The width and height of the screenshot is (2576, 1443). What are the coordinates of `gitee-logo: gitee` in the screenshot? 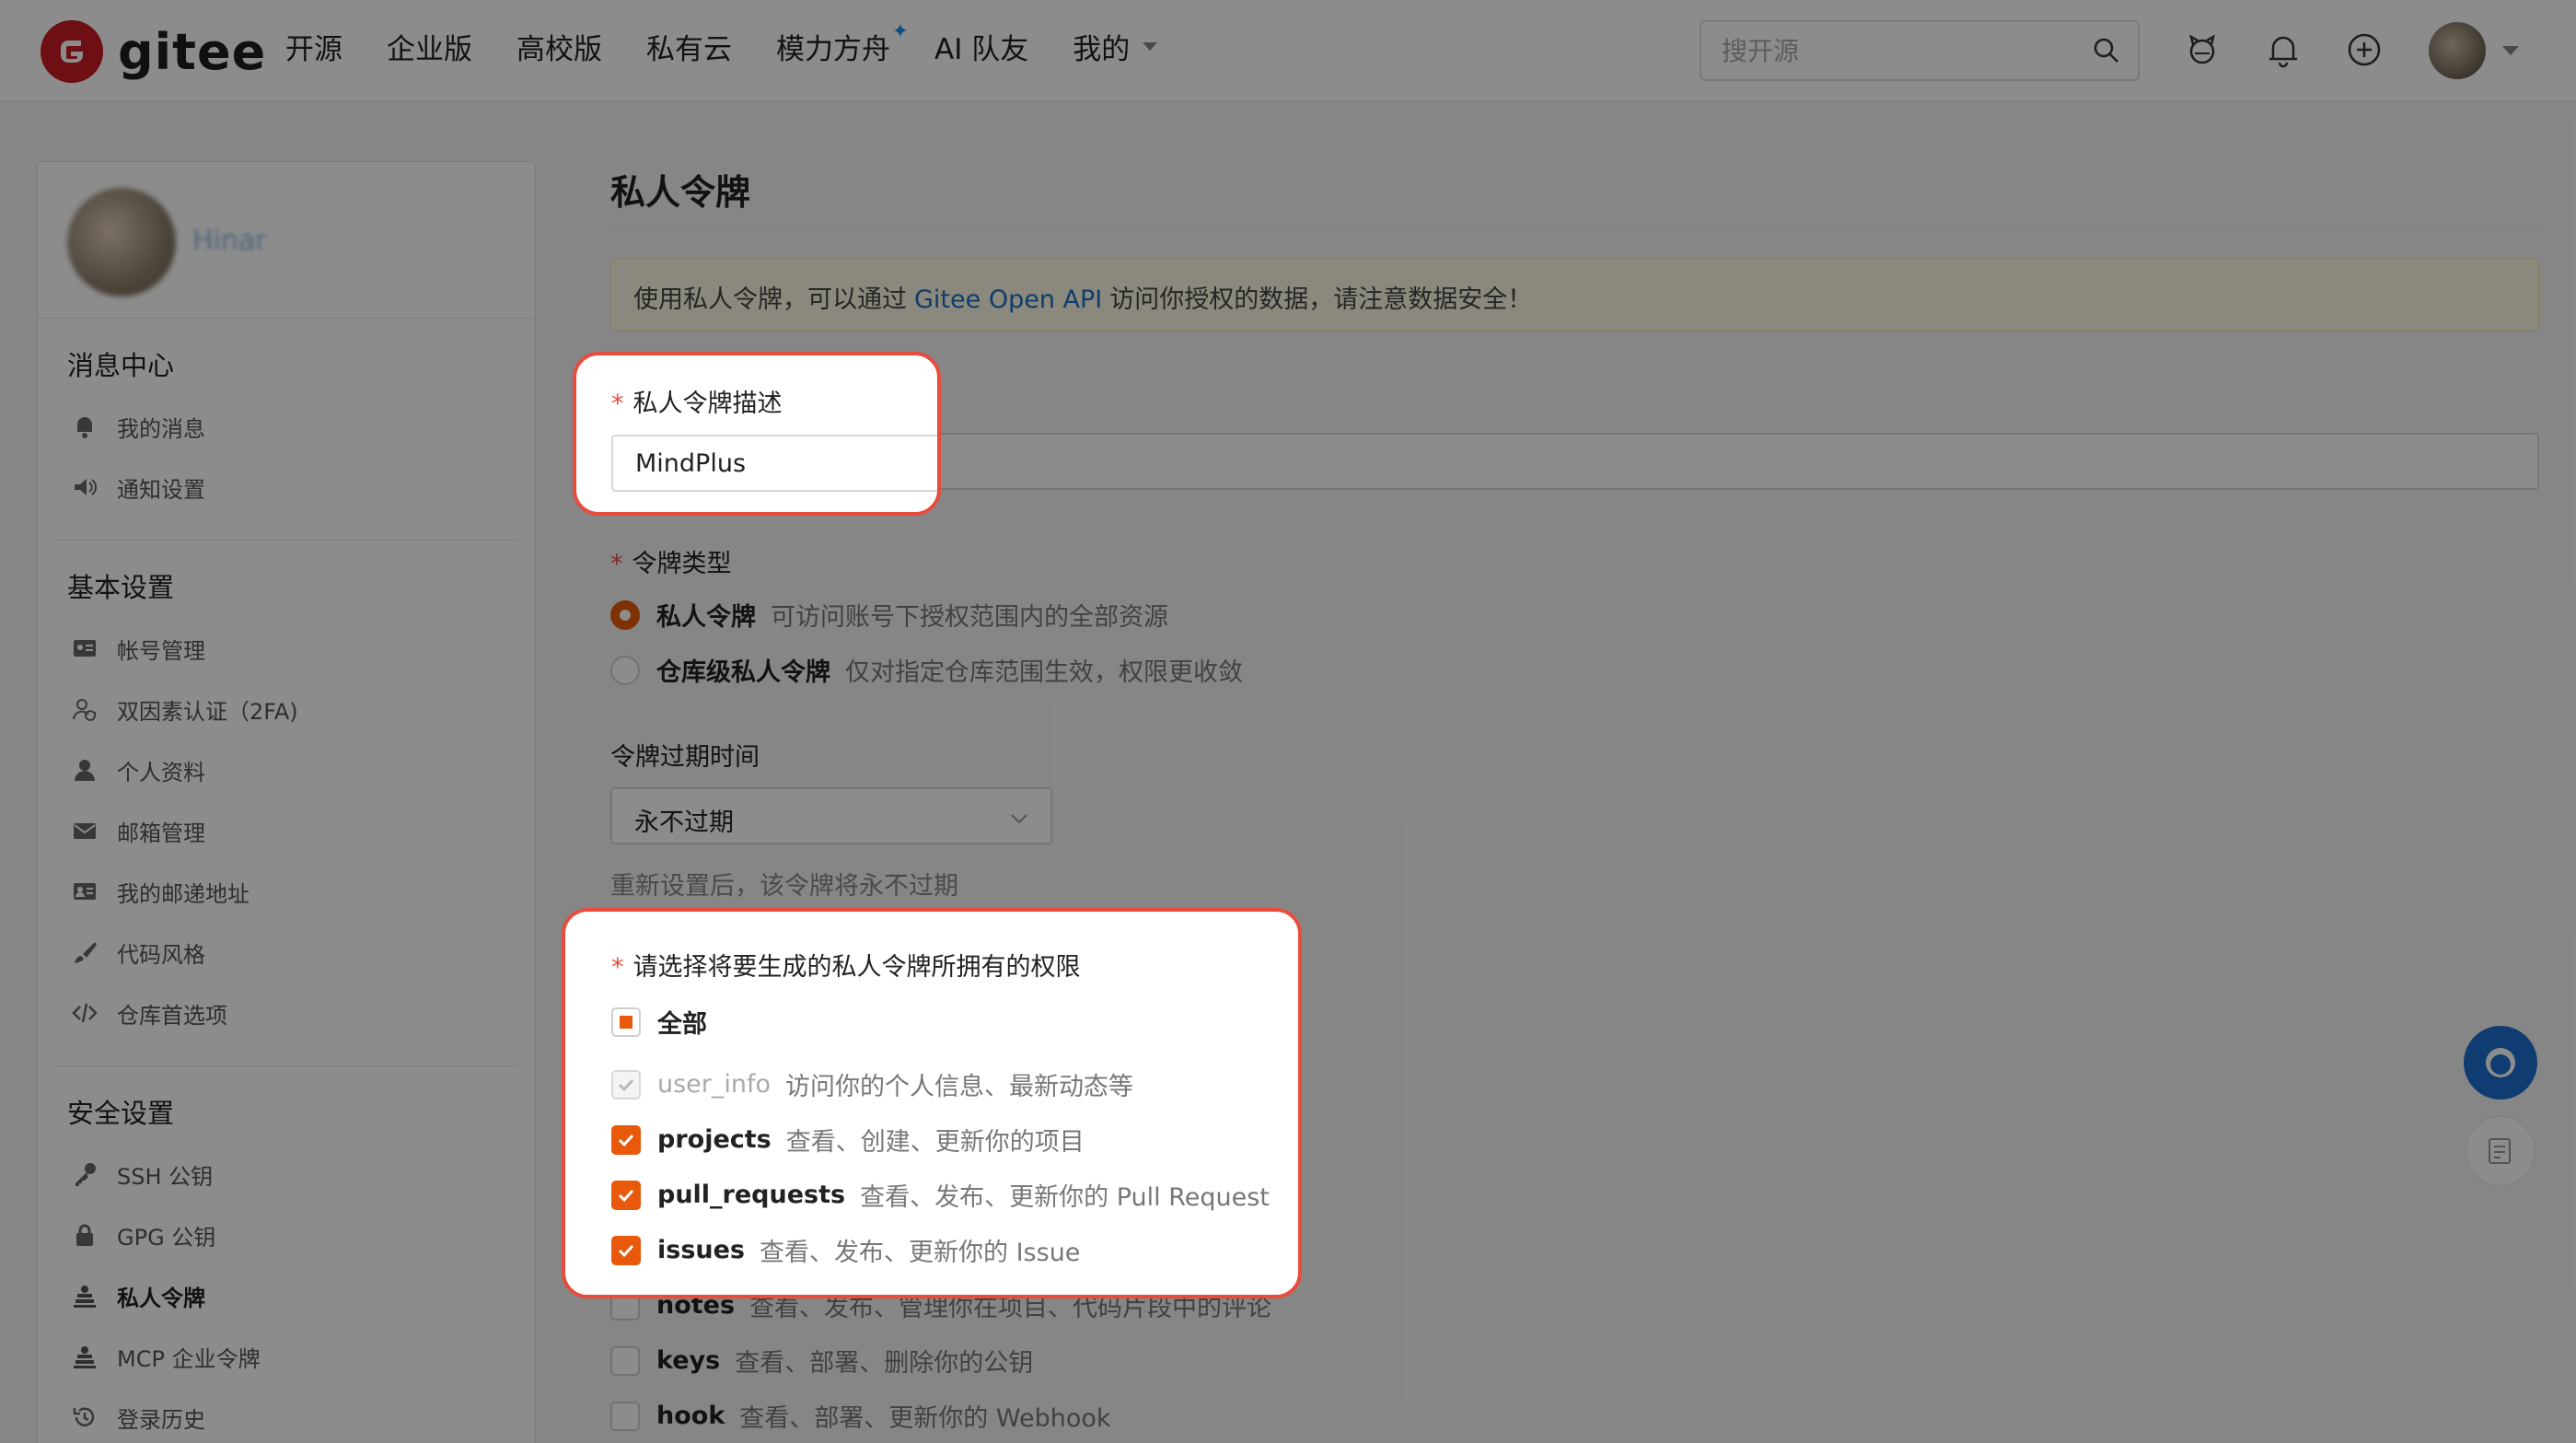 It's located at (153, 52).